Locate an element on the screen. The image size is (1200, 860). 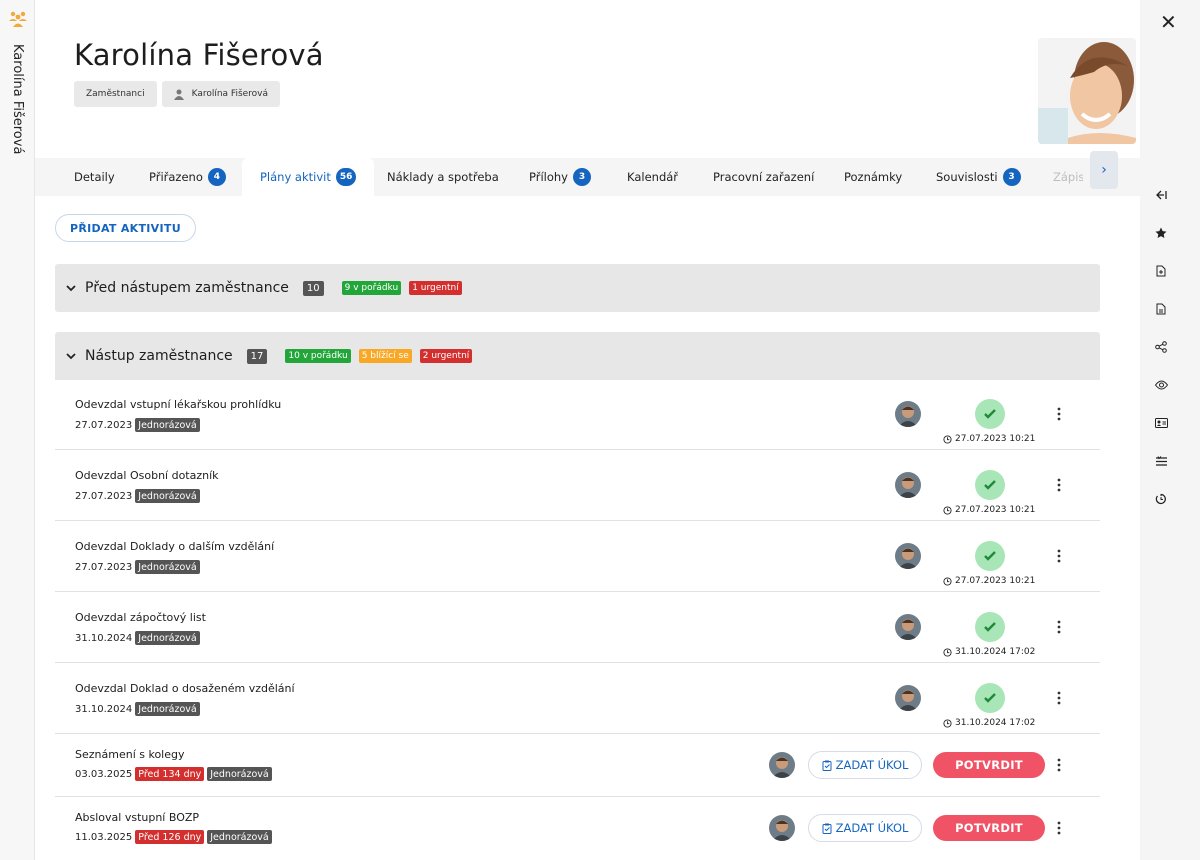
breadcrumb-person: Karolína Fišerová is located at coordinates (221, 94).